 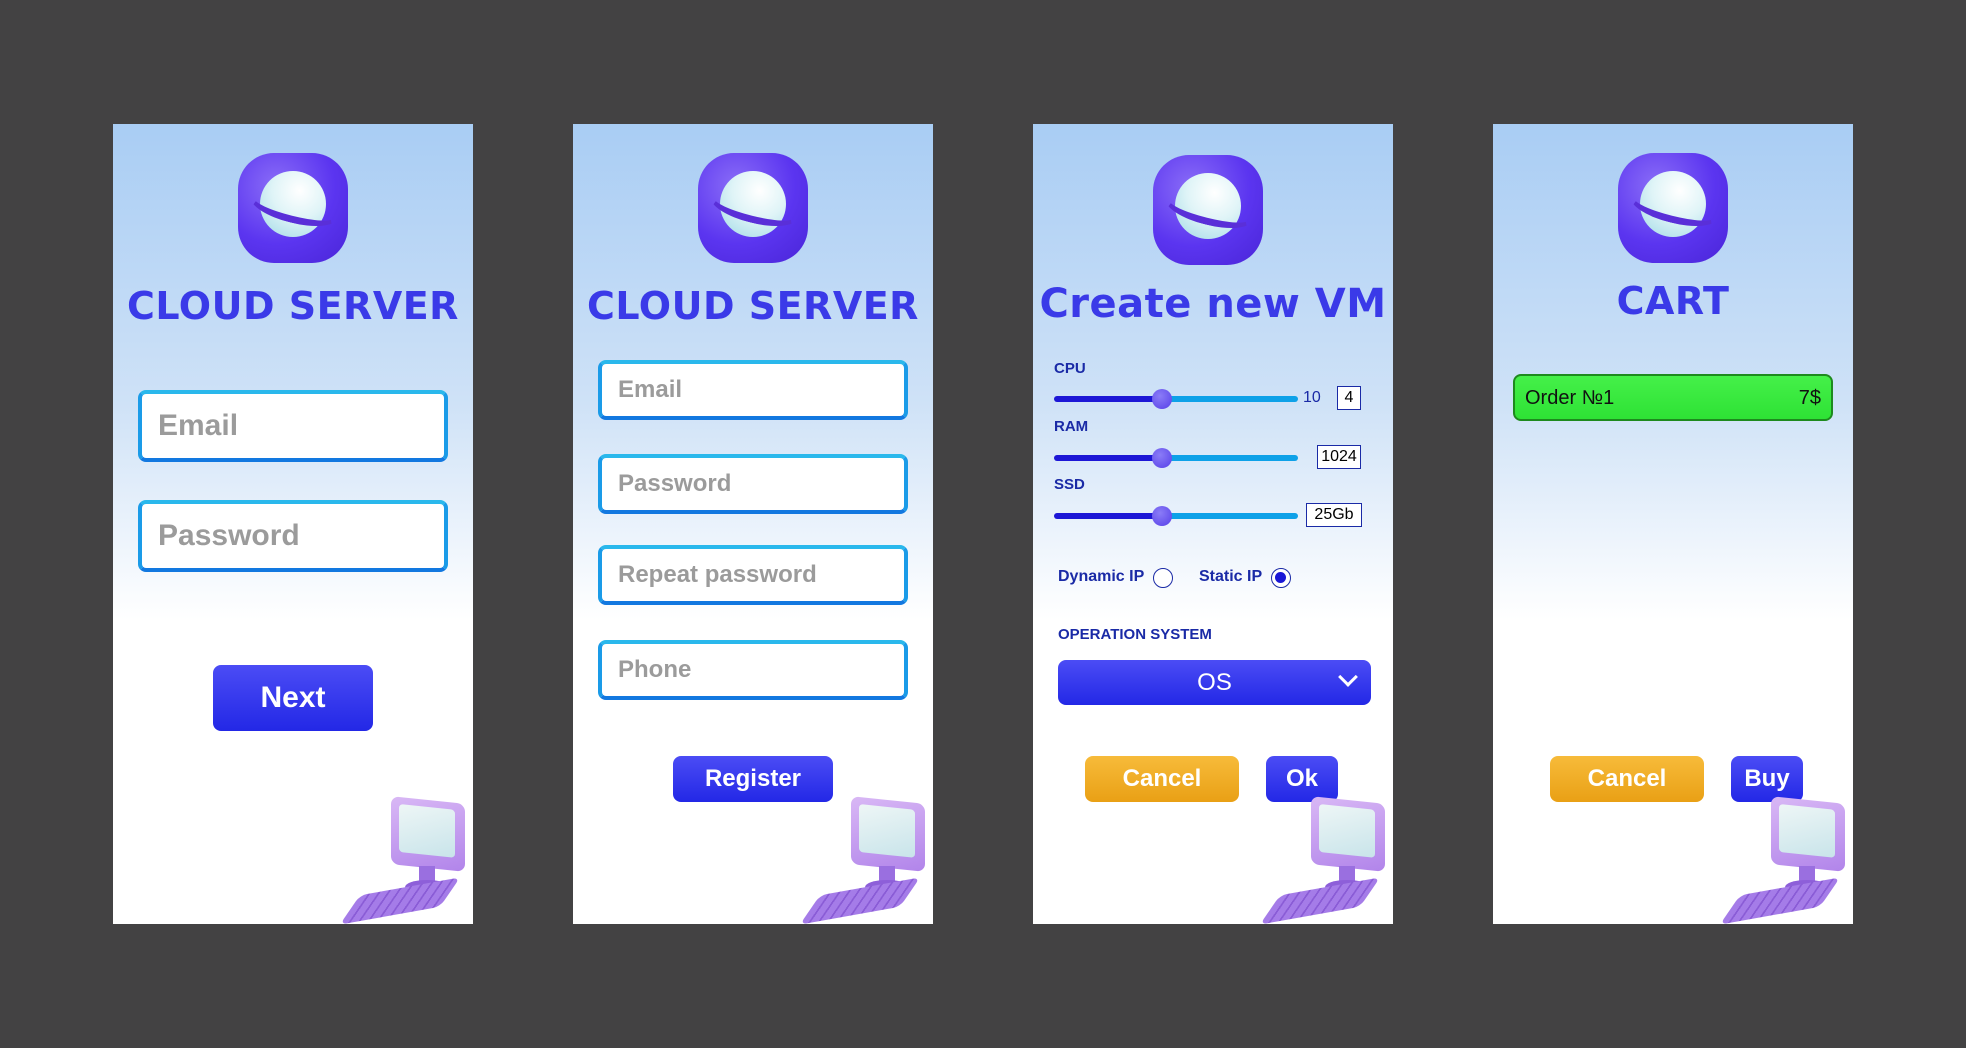 What do you see at coordinates (1162, 399) in the screenshot?
I see `cpu-slider-knob` at bounding box center [1162, 399].